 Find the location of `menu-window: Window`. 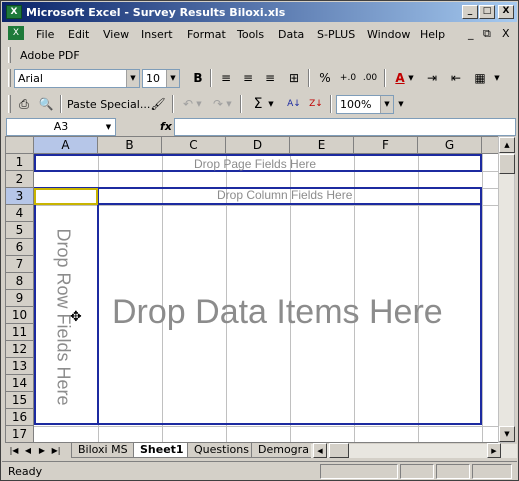

menu-window: Window is located at coordinates (388, 34).